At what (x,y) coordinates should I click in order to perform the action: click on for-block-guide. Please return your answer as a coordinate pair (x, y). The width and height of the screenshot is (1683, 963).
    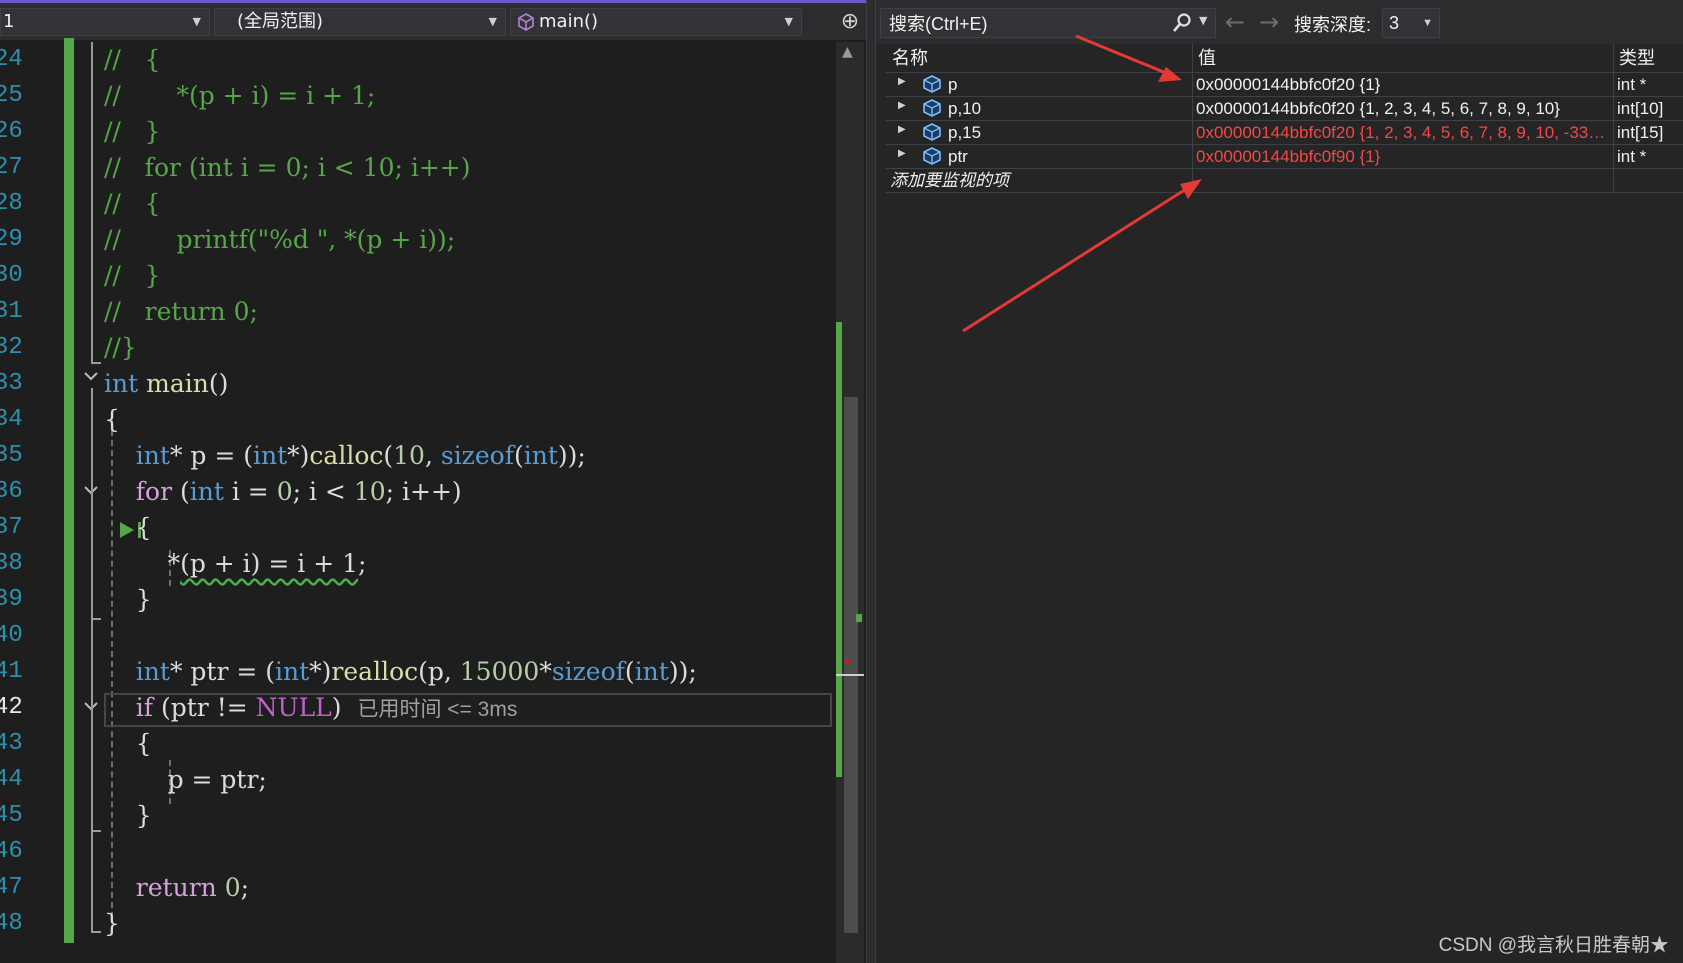
    Looking at the image, I should click on (92, 561).